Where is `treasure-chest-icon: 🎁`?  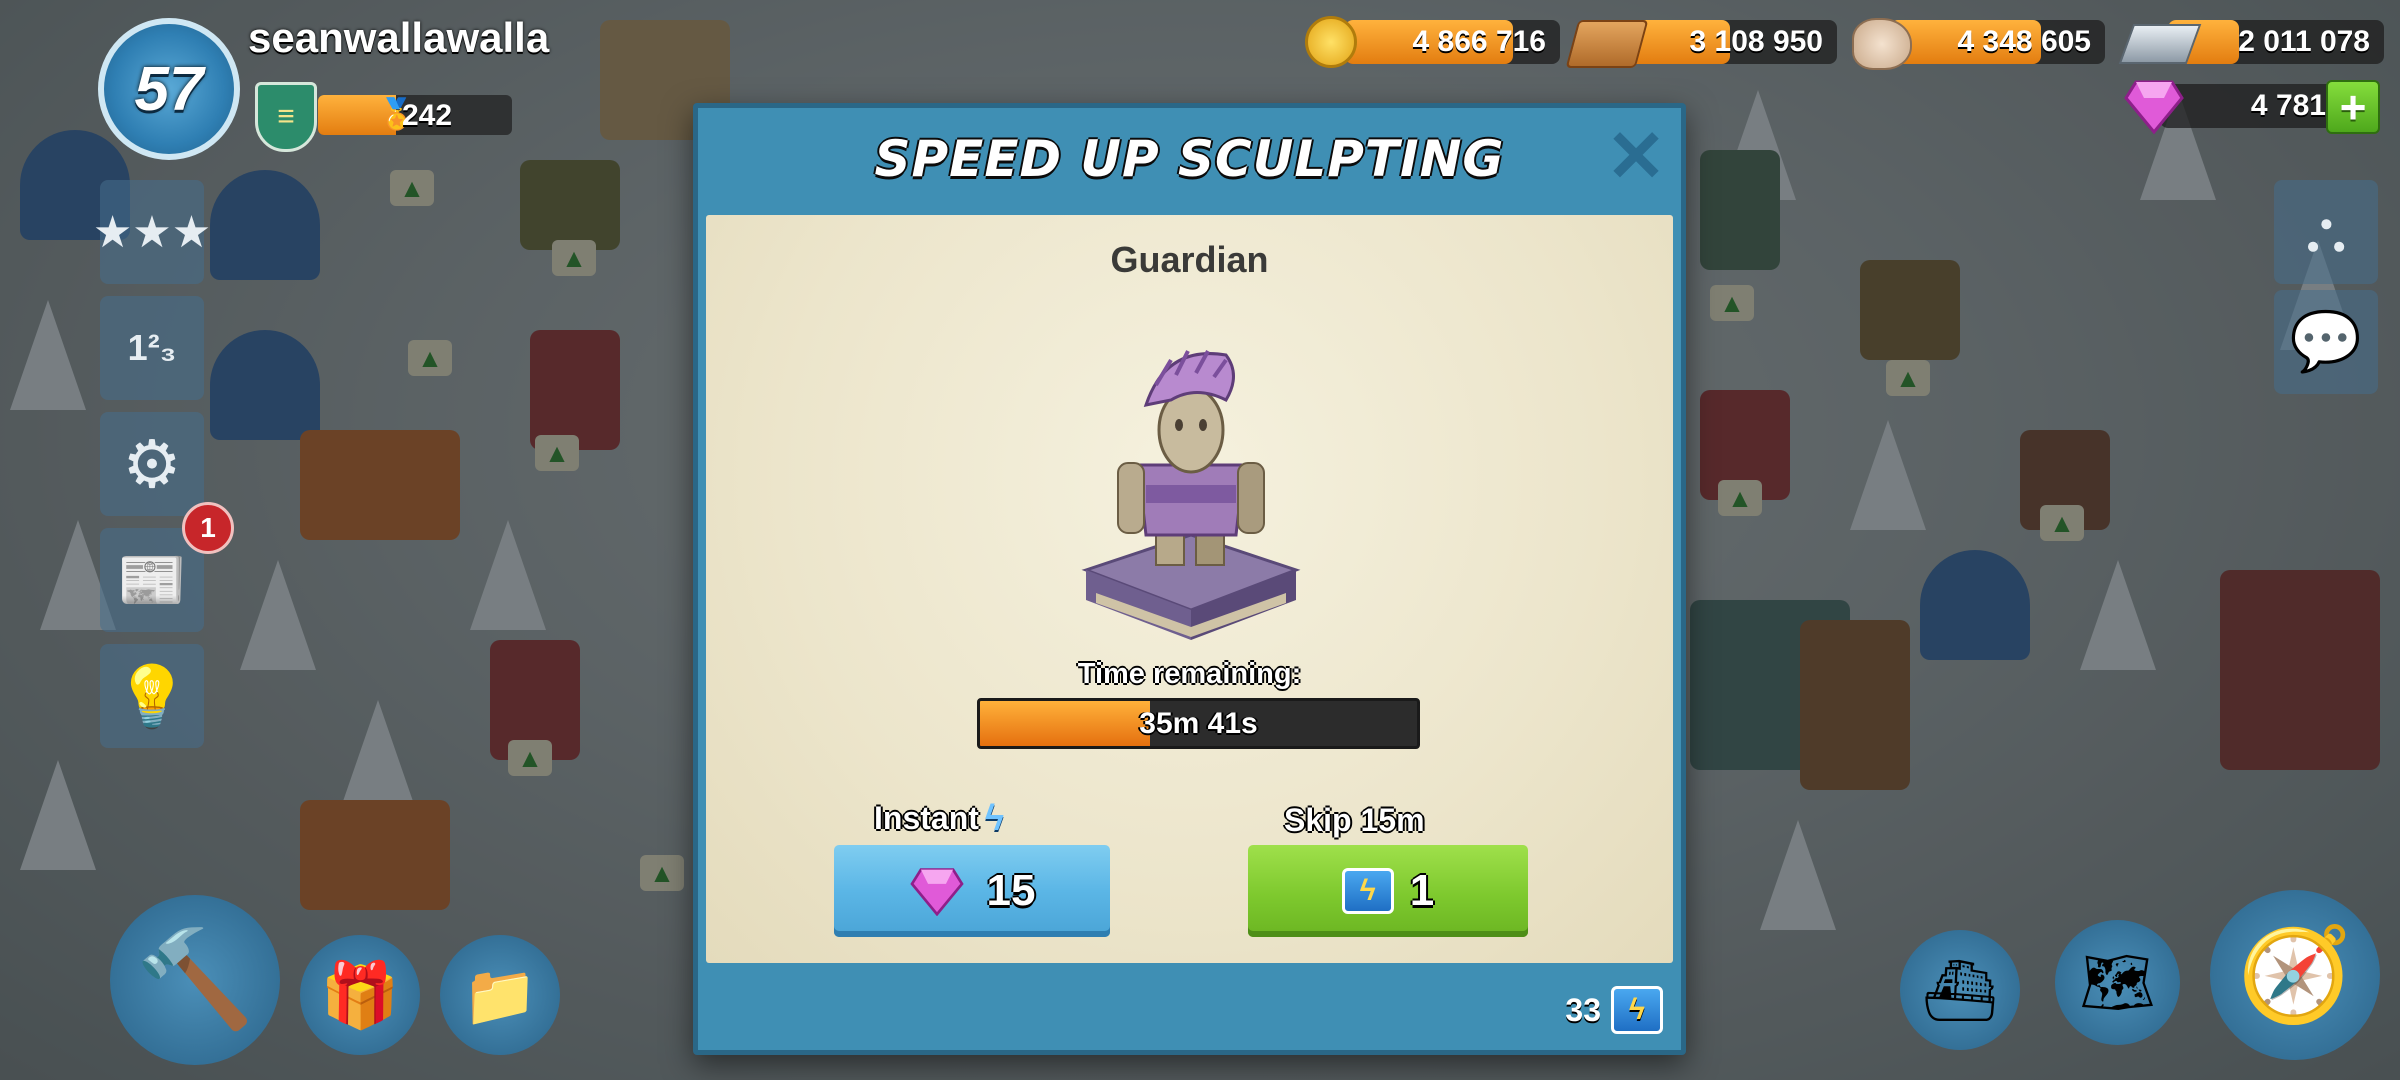
treasure-chest-icon: 🎁 is located at coordinates (360, 994).